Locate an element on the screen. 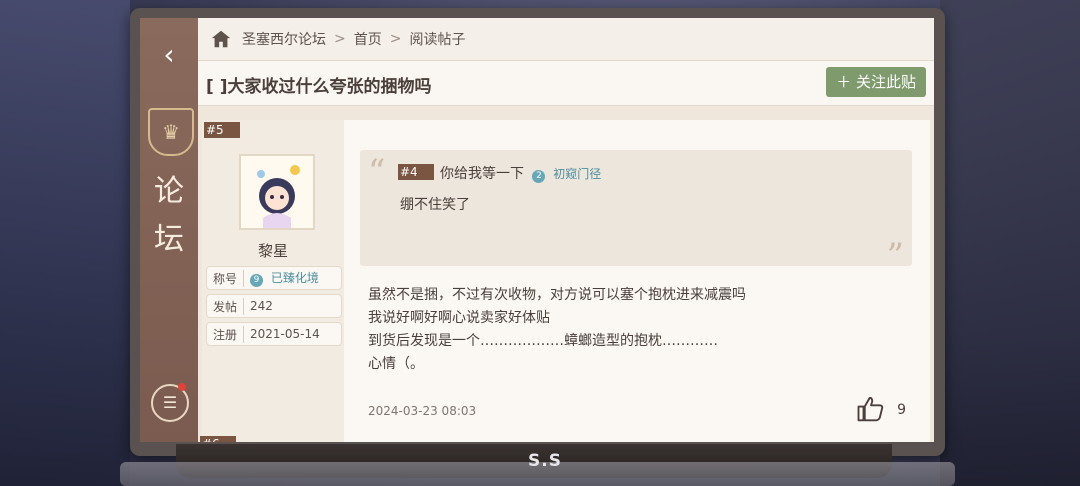  brand-logo: S.S is located at coordinates (545, 461).